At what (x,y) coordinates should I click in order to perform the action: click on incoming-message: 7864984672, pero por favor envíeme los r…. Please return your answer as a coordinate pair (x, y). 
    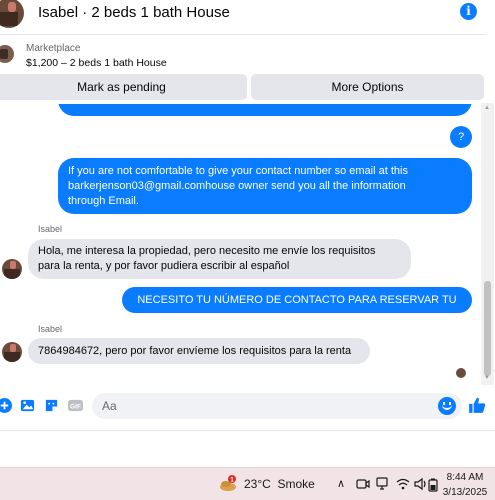
    Looking at the image, I should click on (199, 351).